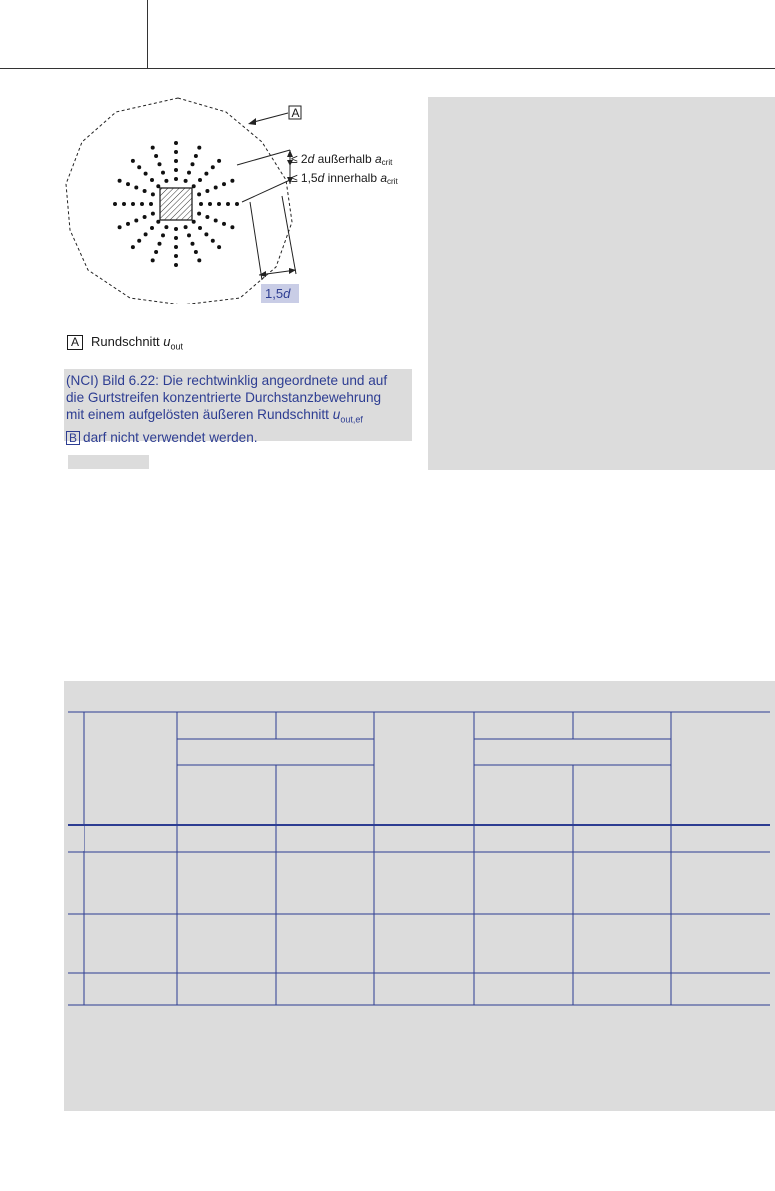 This screenshot has width=775, height=1191. I want to click on legend-subscript: out, so click(177, 346).